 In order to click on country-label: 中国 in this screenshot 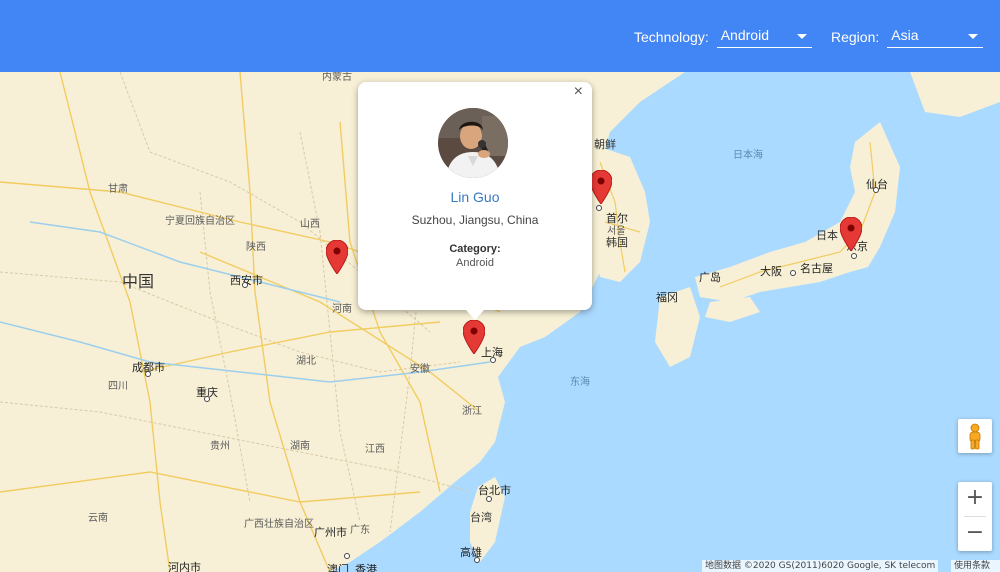, I will do `click(138, 281)`.